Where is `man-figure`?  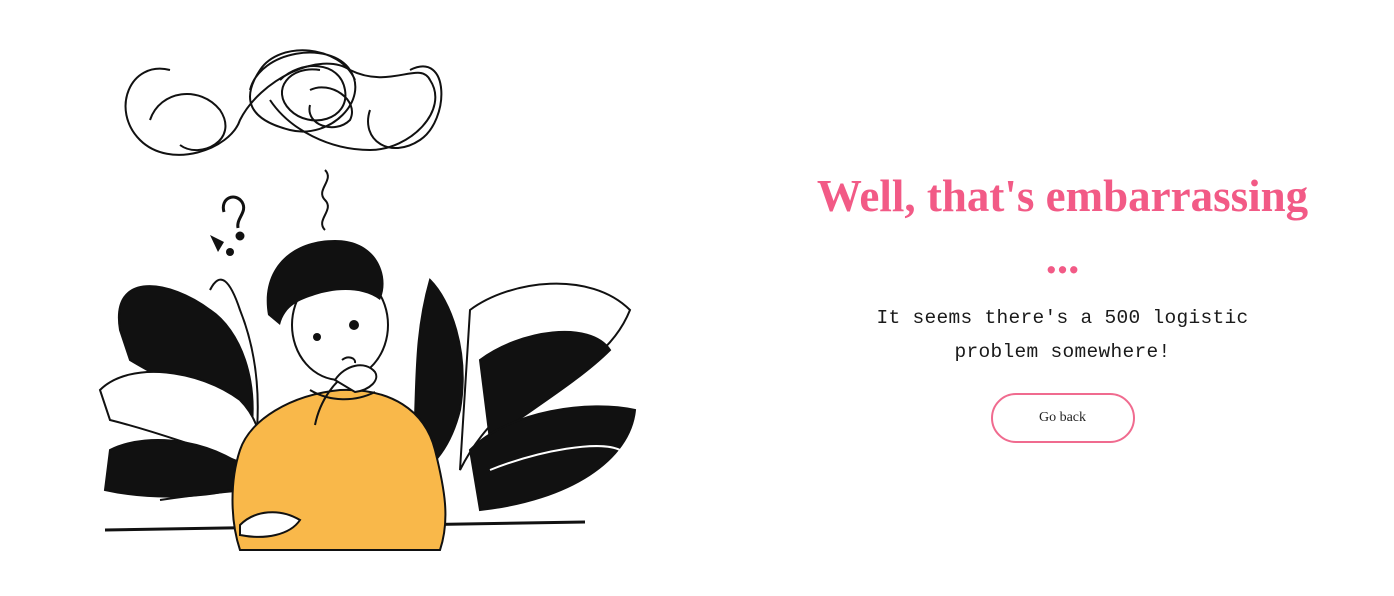
man-figure is located at coordinates (339, 395).